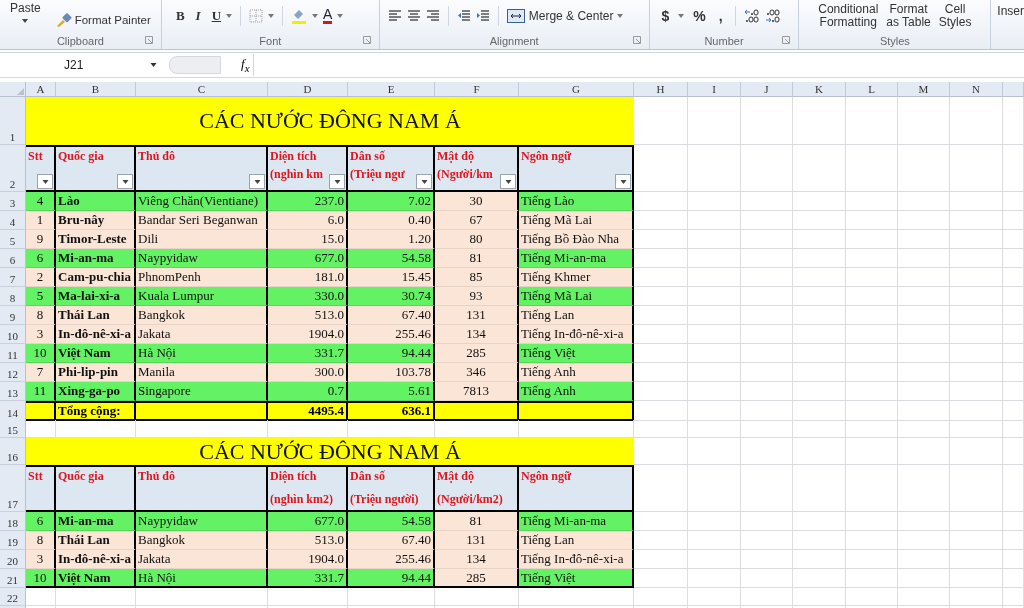 The height and width of the screenshot is (608, 1024). What do you see at coordinates (13, 540) in the screenshot?
I see `row-header: 19` at bounding box center [13, 540].